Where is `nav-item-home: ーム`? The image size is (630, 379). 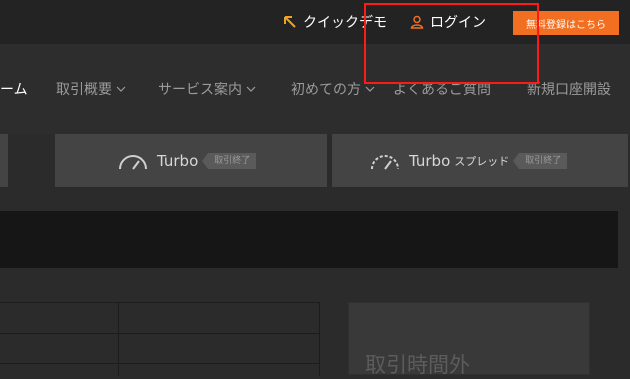
nav-item-home: ーム is located at coordinates (14, 89).